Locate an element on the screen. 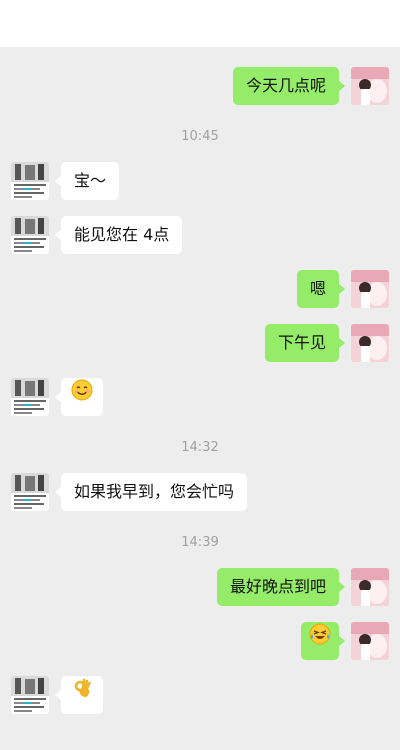 Image resolution: width=400 pixels, height=750 pixels. smile-emoji-icon is located at coordinates (82, 396).